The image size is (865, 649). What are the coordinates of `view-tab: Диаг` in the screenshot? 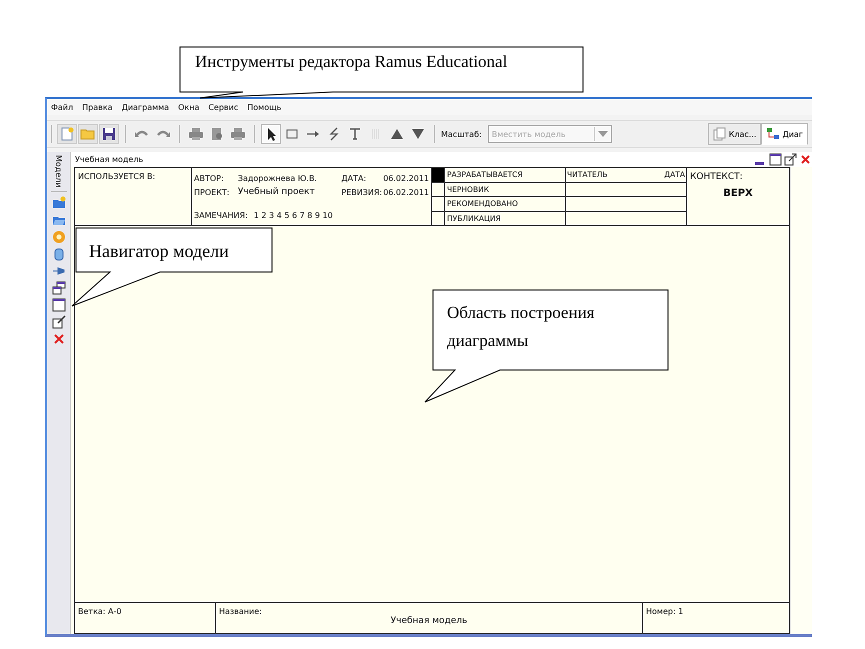 It's located at (784, 134).